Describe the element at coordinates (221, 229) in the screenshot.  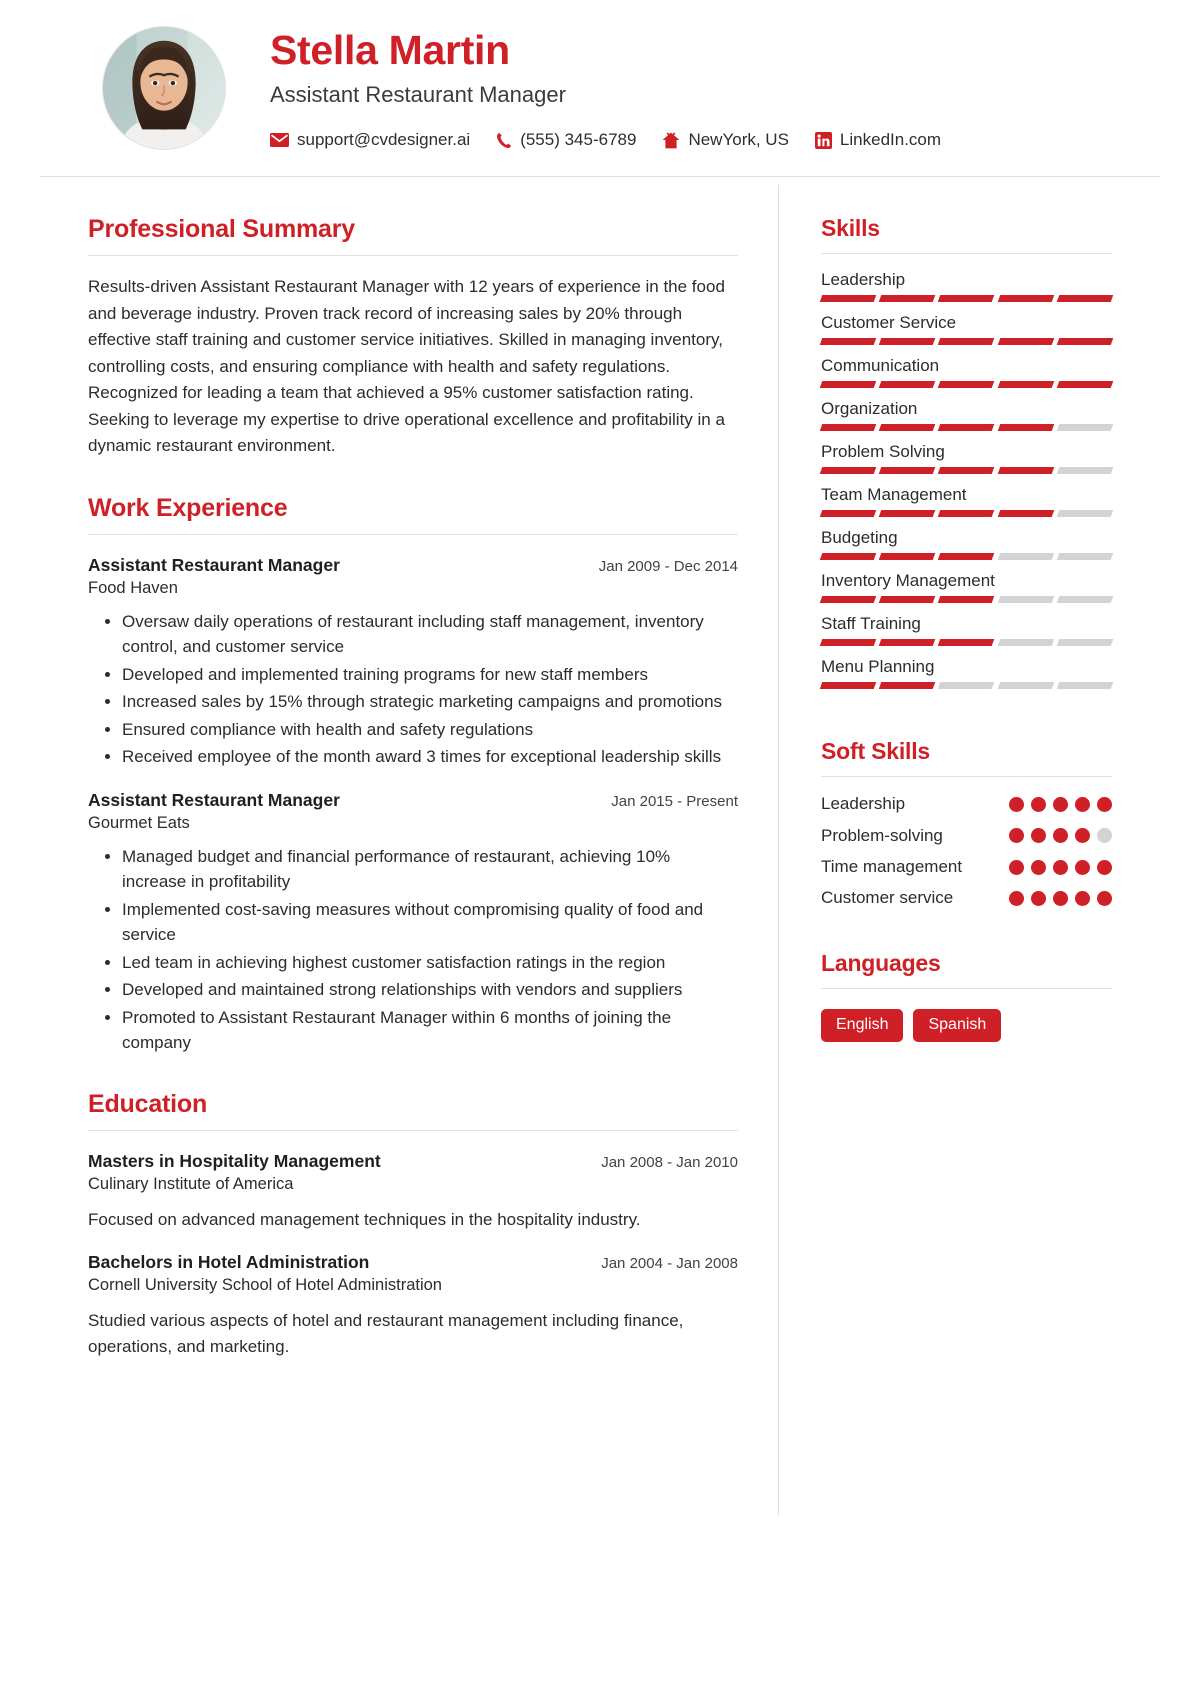
I see `section-heading-summary: Professional Summary` at that location.